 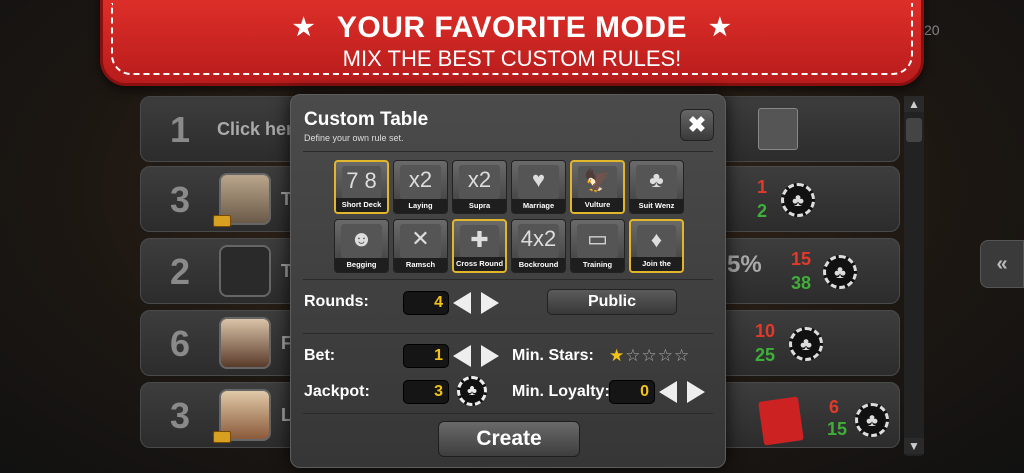 What do you see at coordinates (538, 238) in the screenshot?
I see `rule-icon: 4x2` at bounding box center [538, 238].